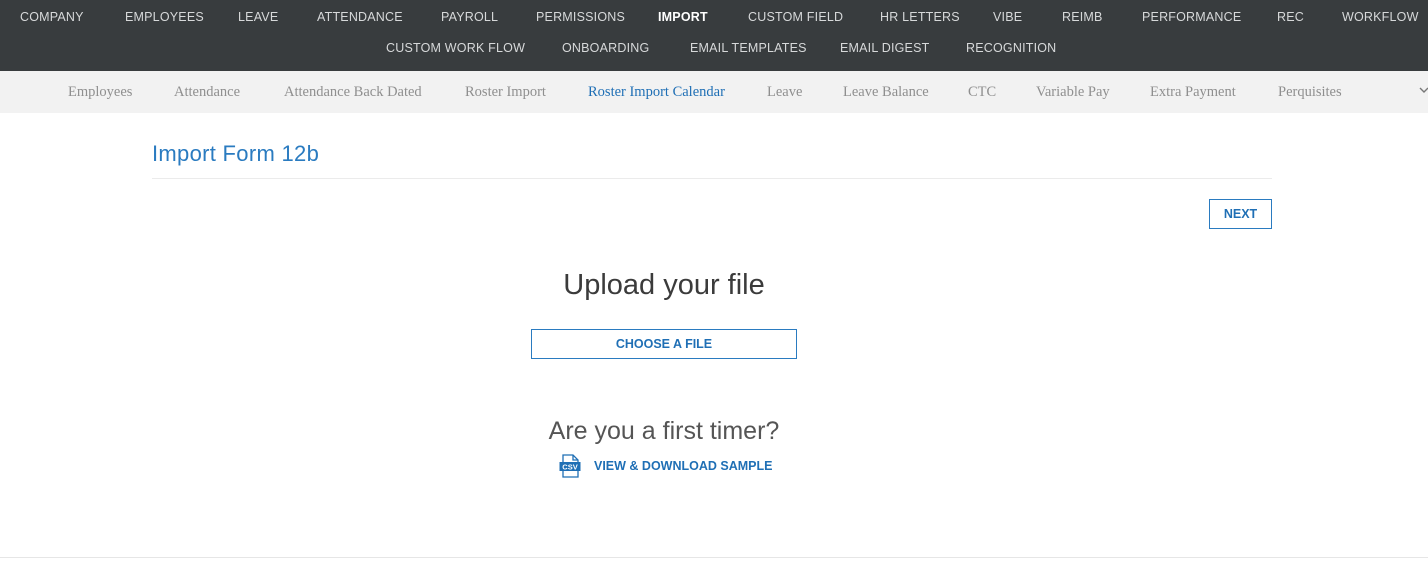 Image resolution: width=1428 pixels, height=562 pixels. Describe the element at coordinates (605, 48) in the screenshot. I see `nav-onboarding: ONBOARDING` at that location.